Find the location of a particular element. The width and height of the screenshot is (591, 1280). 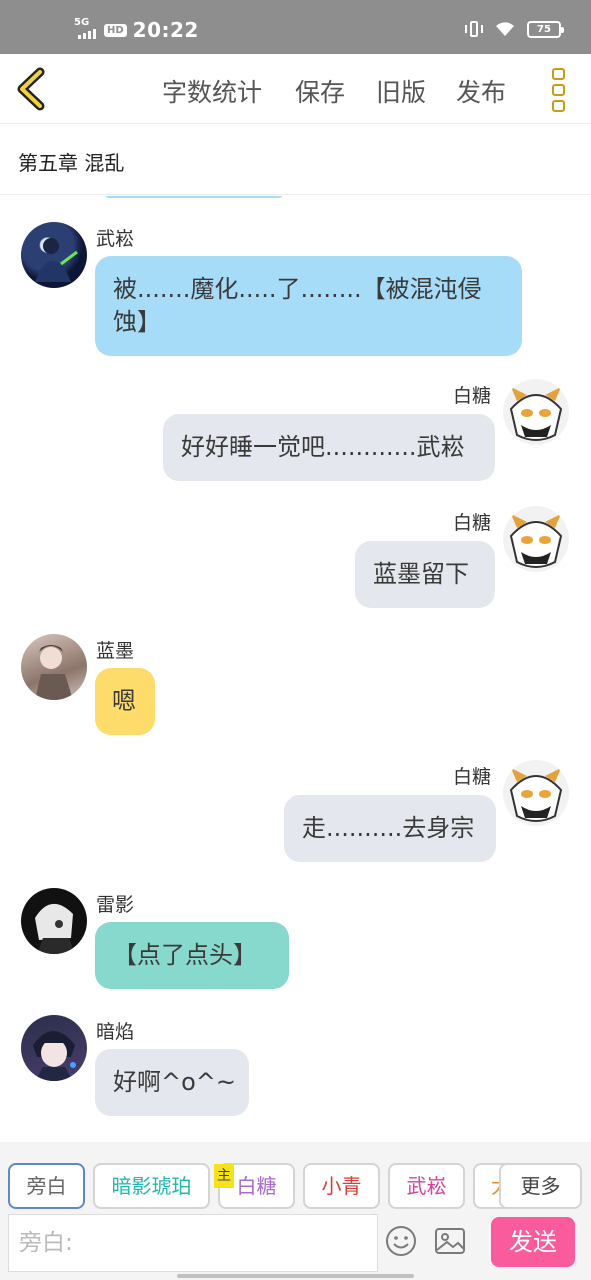

message-bubble: 【点了点头】 is located at coordinates (192, 955).